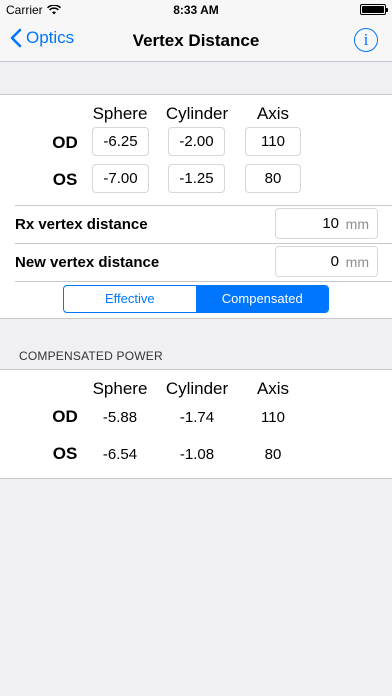 This screenshot has height=696, width=392. I want to click on result-row-label-od: OD, so click(65, 416).